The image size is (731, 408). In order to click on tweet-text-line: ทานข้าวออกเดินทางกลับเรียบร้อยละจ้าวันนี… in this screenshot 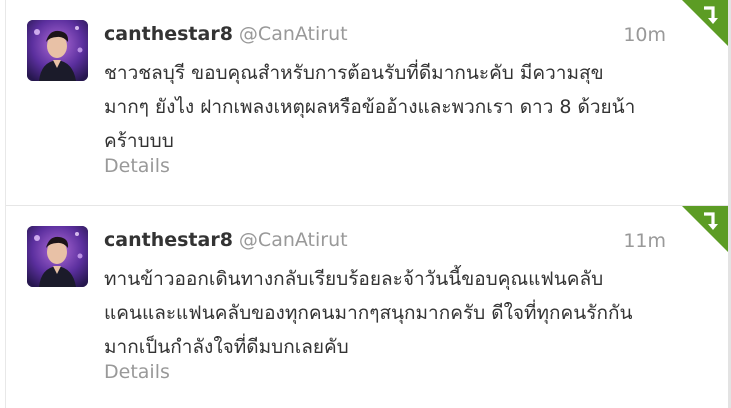, I will do `click(354, 279)`.